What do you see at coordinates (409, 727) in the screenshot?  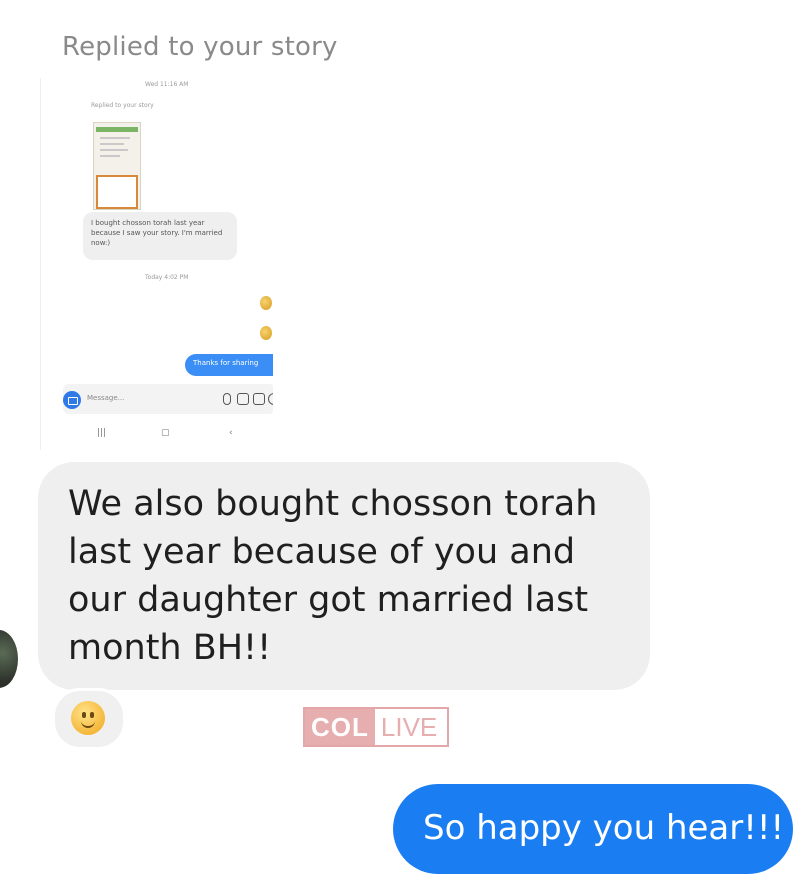 I see `watermark-live: LIVE` at bounding box center [409, 727].